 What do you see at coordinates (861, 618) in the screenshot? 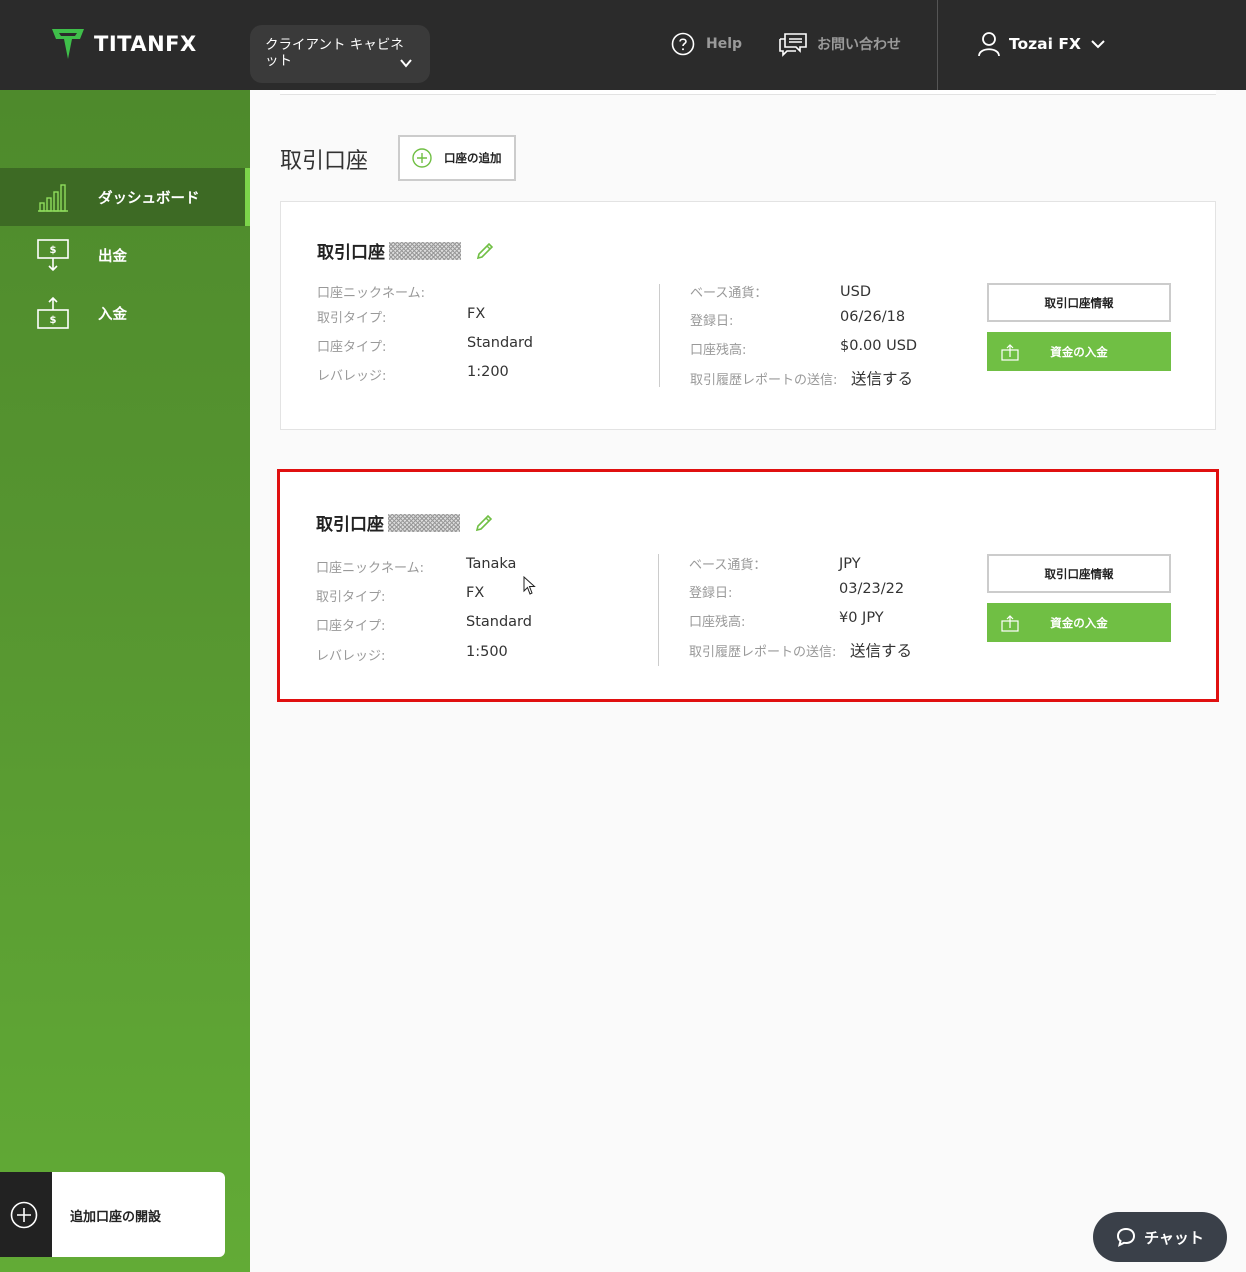
I see `balance-value: ¥0 JPY` at bounding box center [861, 618].